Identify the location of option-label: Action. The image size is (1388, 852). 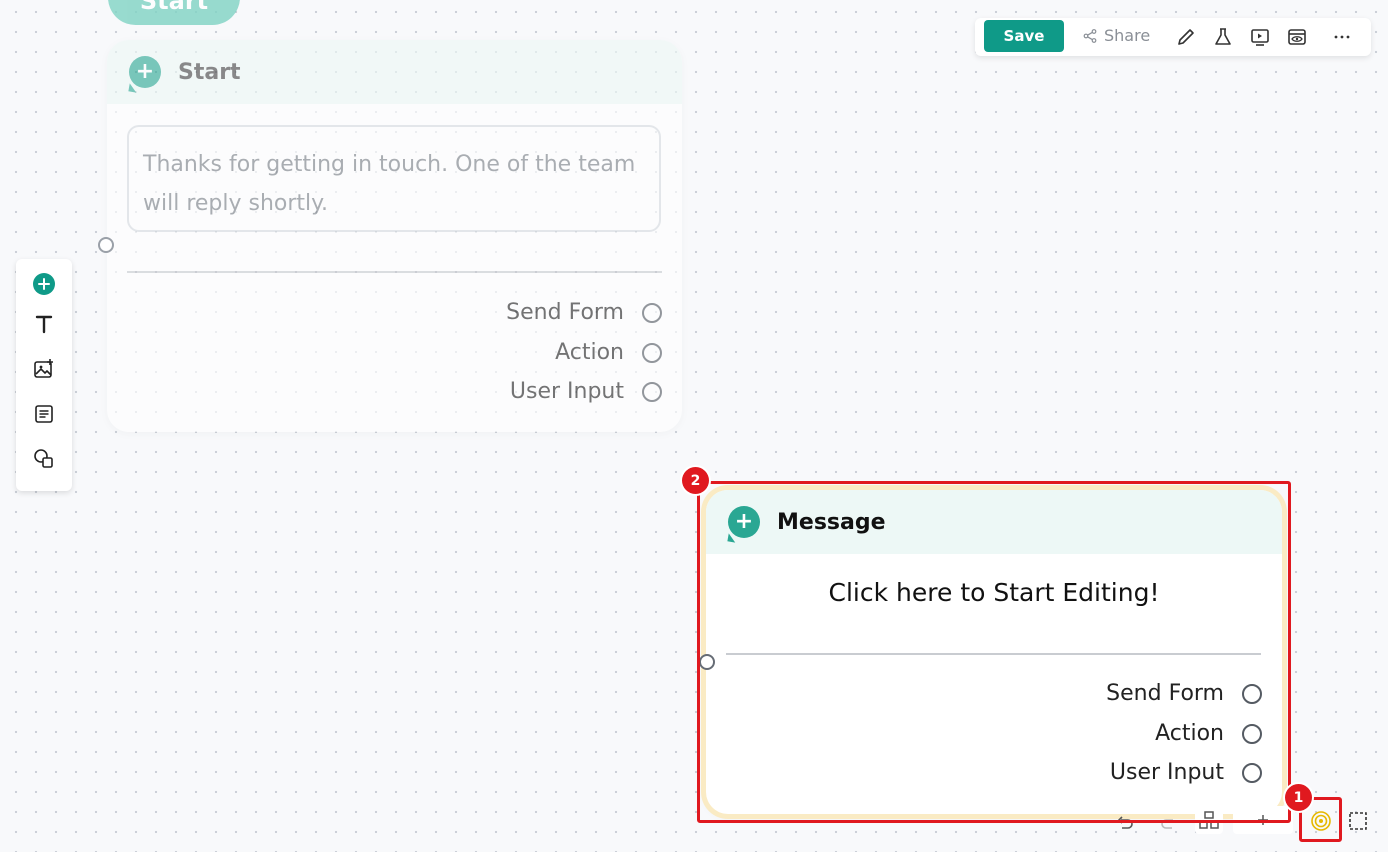
(589, 352).